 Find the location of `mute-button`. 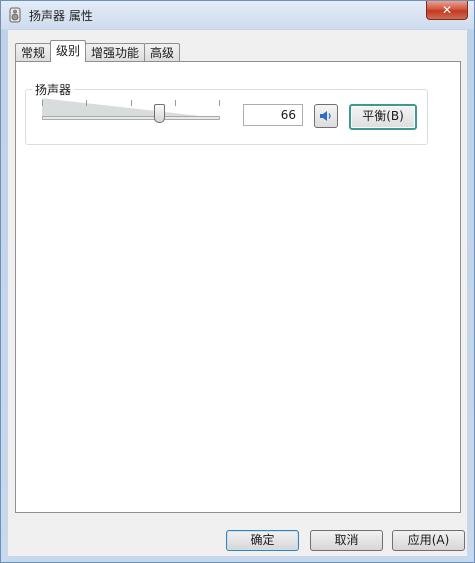

mute-button is located at coordinates (326, 116).